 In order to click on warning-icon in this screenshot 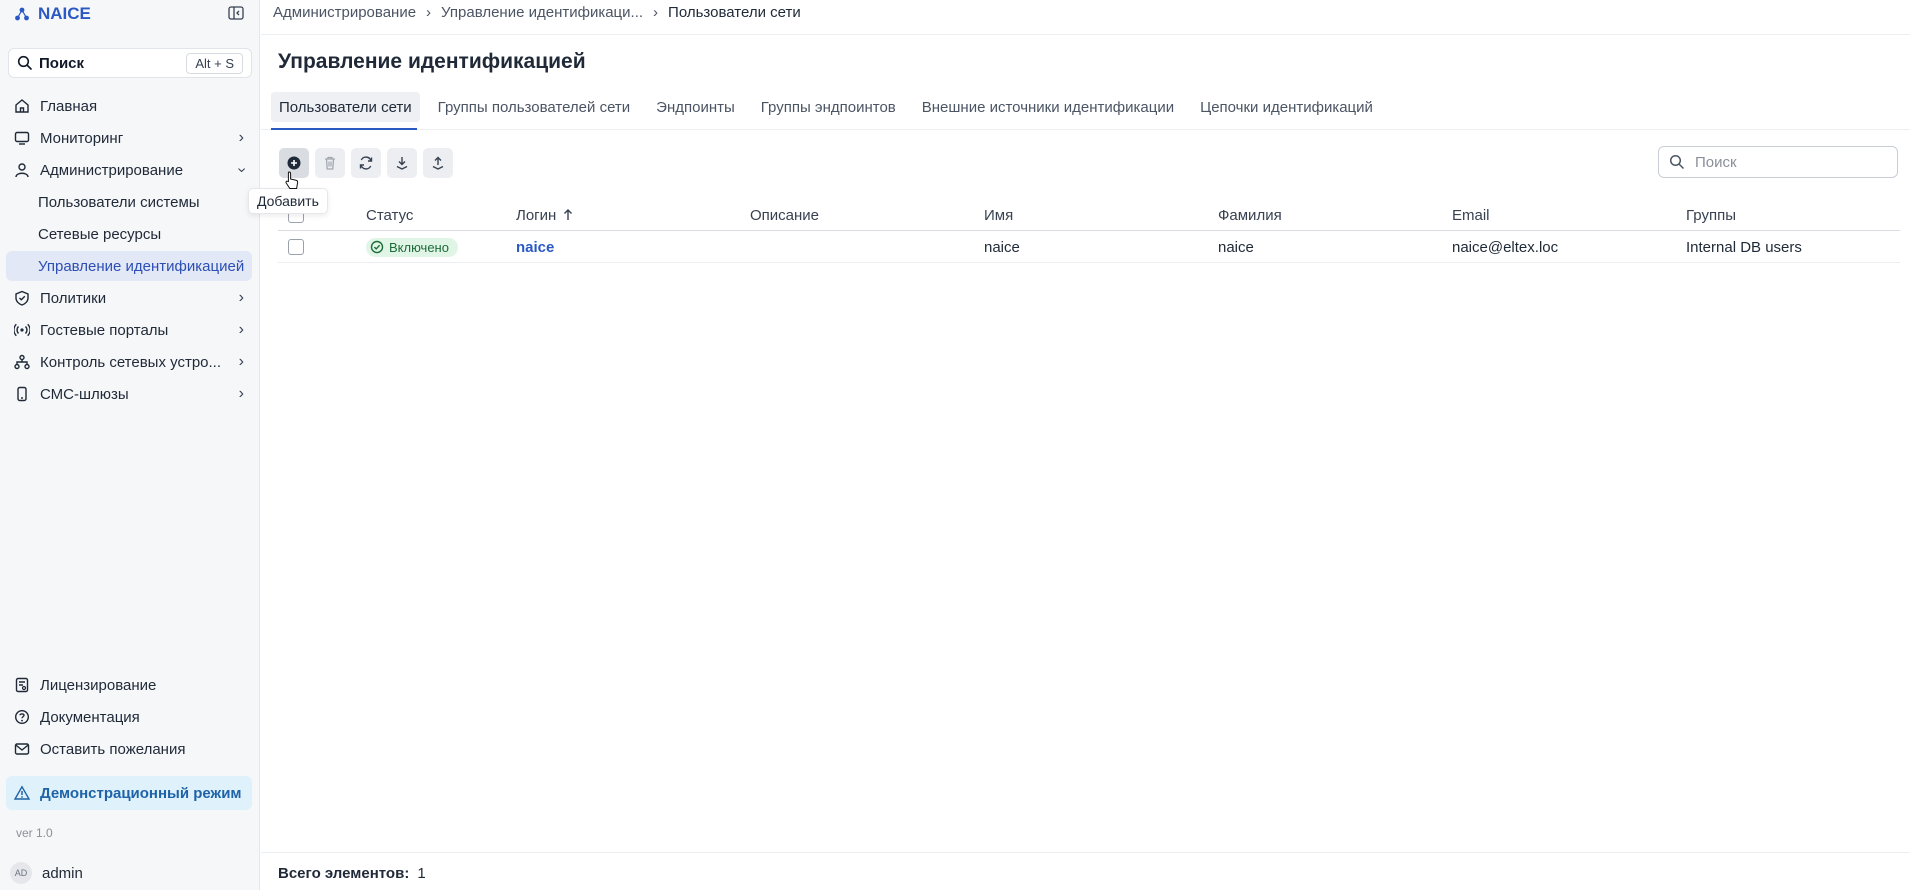, I will do `click(22, 792)`.